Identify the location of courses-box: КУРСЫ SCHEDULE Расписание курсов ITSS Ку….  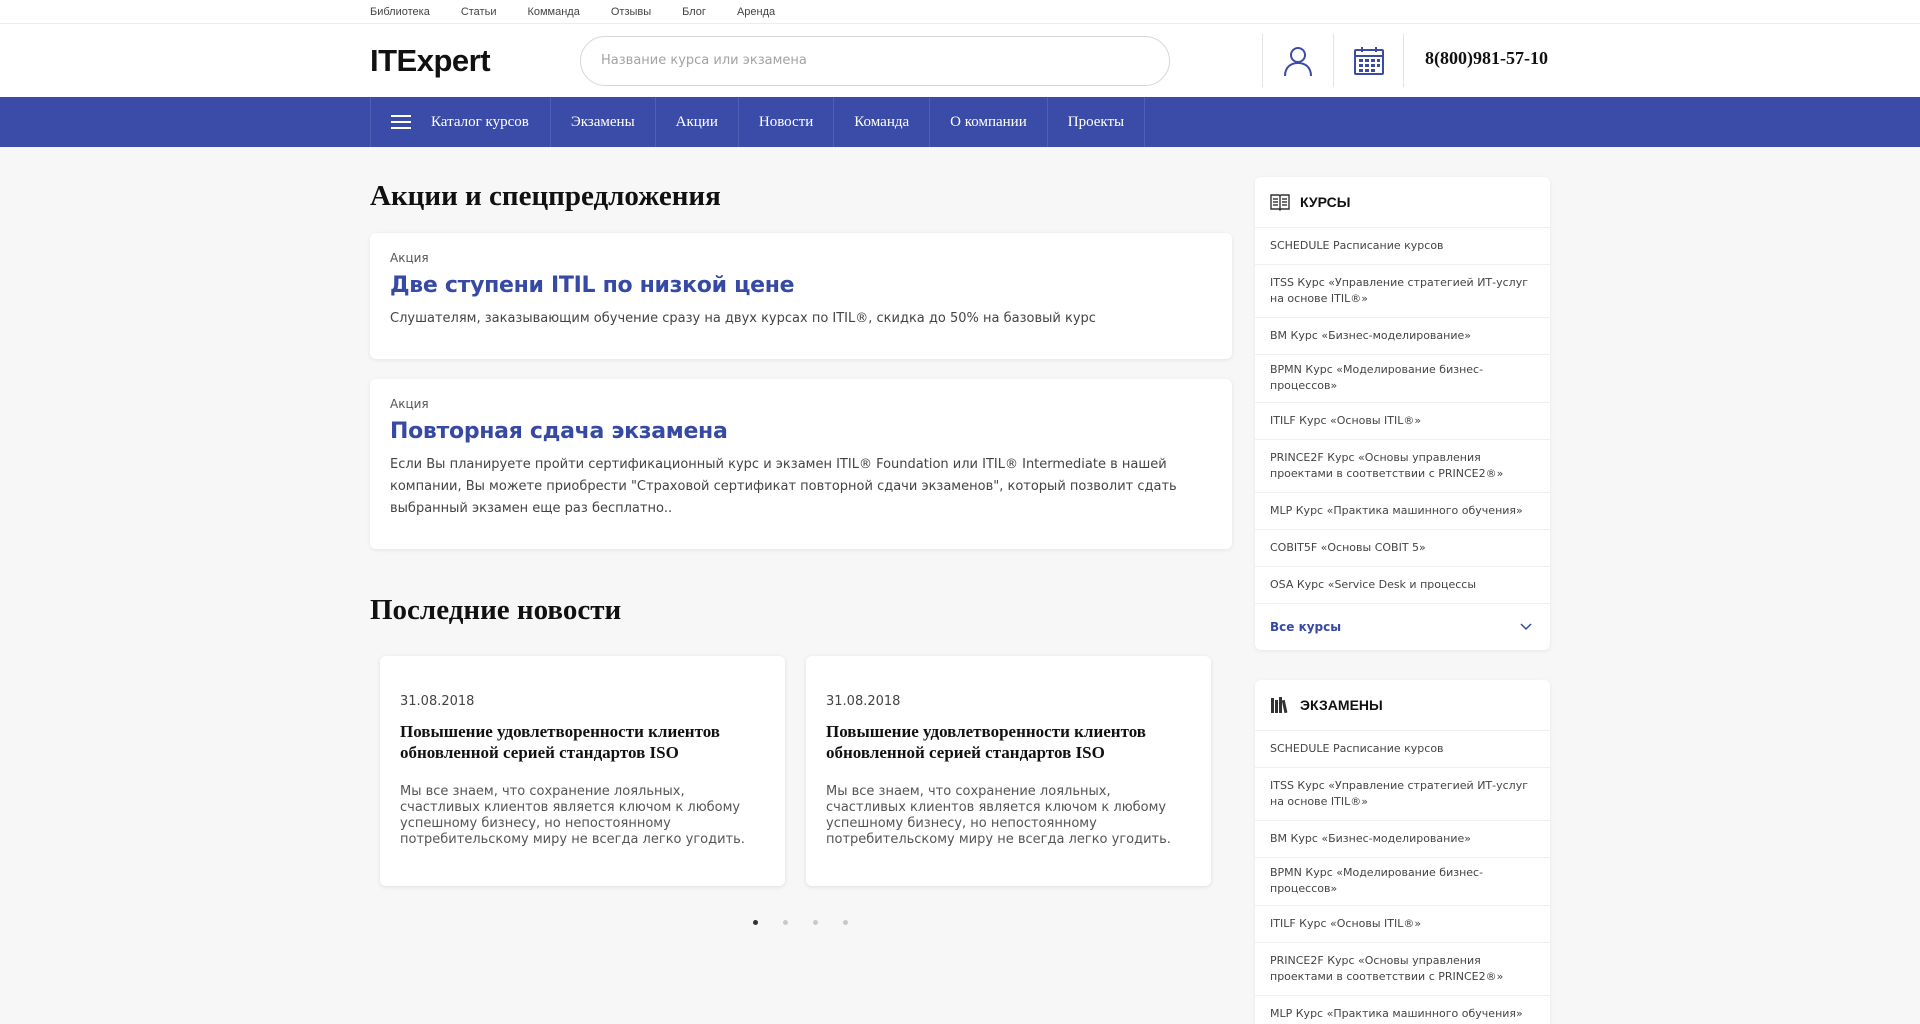
(1402, 413).